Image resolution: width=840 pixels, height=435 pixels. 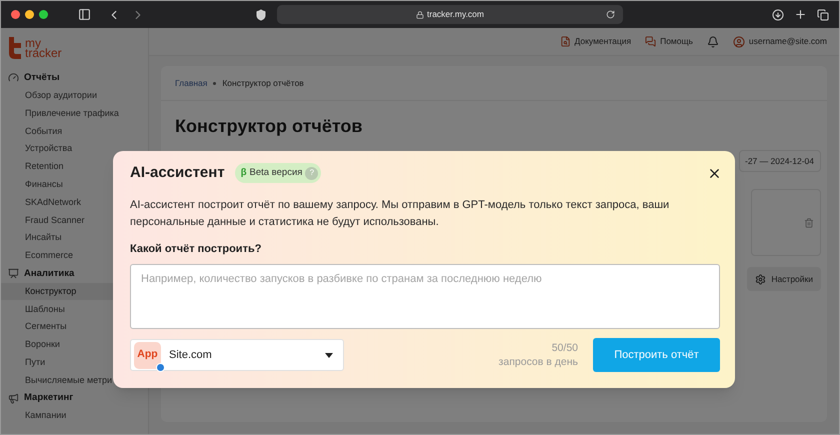 I want to click on url-text: tracker.my.com, so click(x=455, y=14).